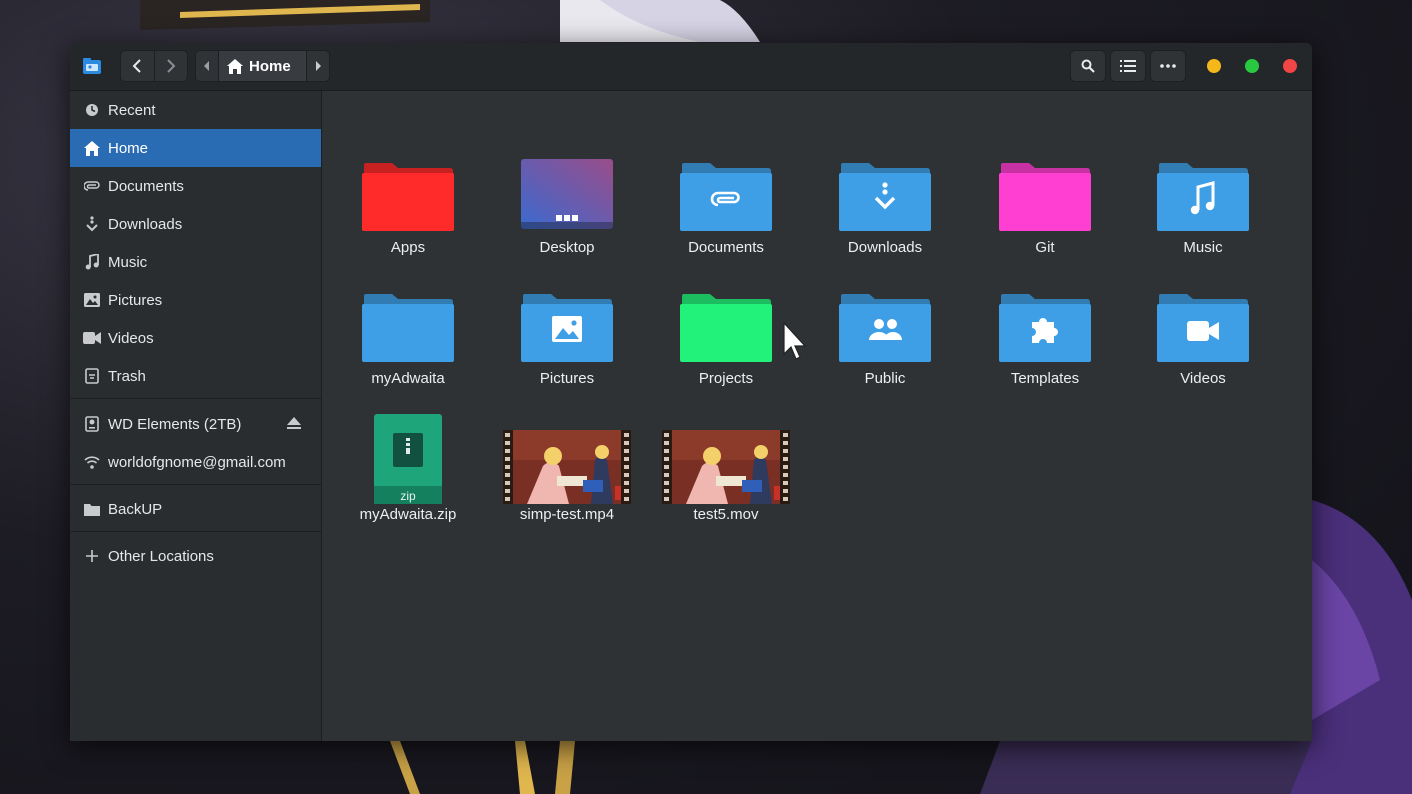  What do you see at coordinates (567, 204) in the screenshot?
I see `file-item-desktop: Desktop` at bounding box center [567, 204].